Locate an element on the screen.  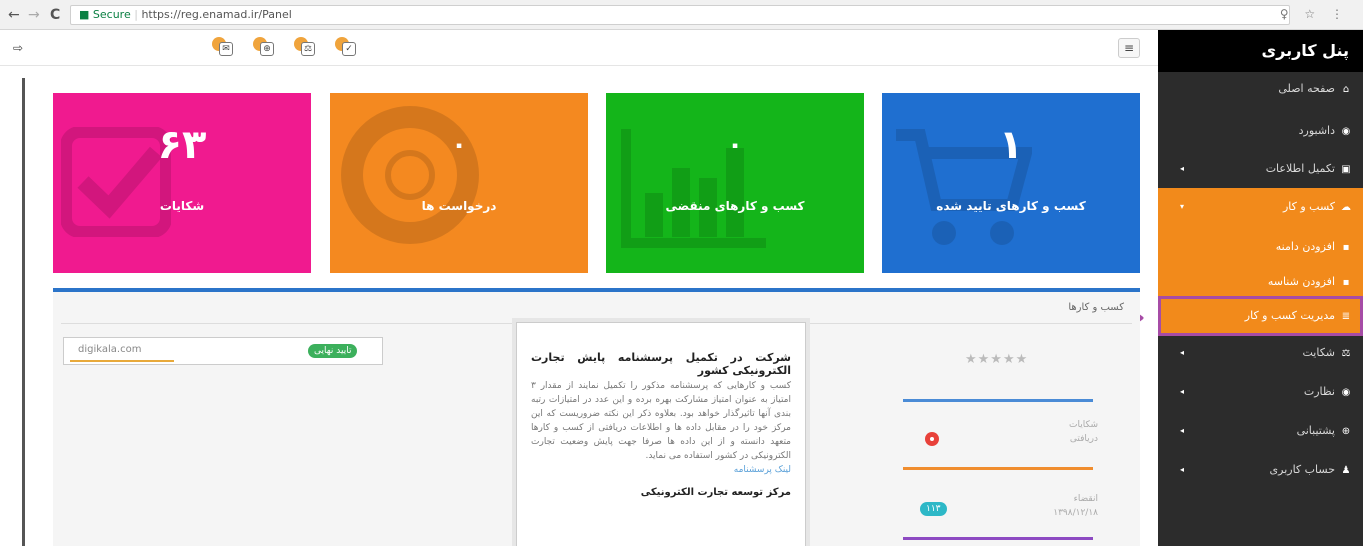
stat-card-requests: ۰ درخواست ها is located at coordinates (459, 183).